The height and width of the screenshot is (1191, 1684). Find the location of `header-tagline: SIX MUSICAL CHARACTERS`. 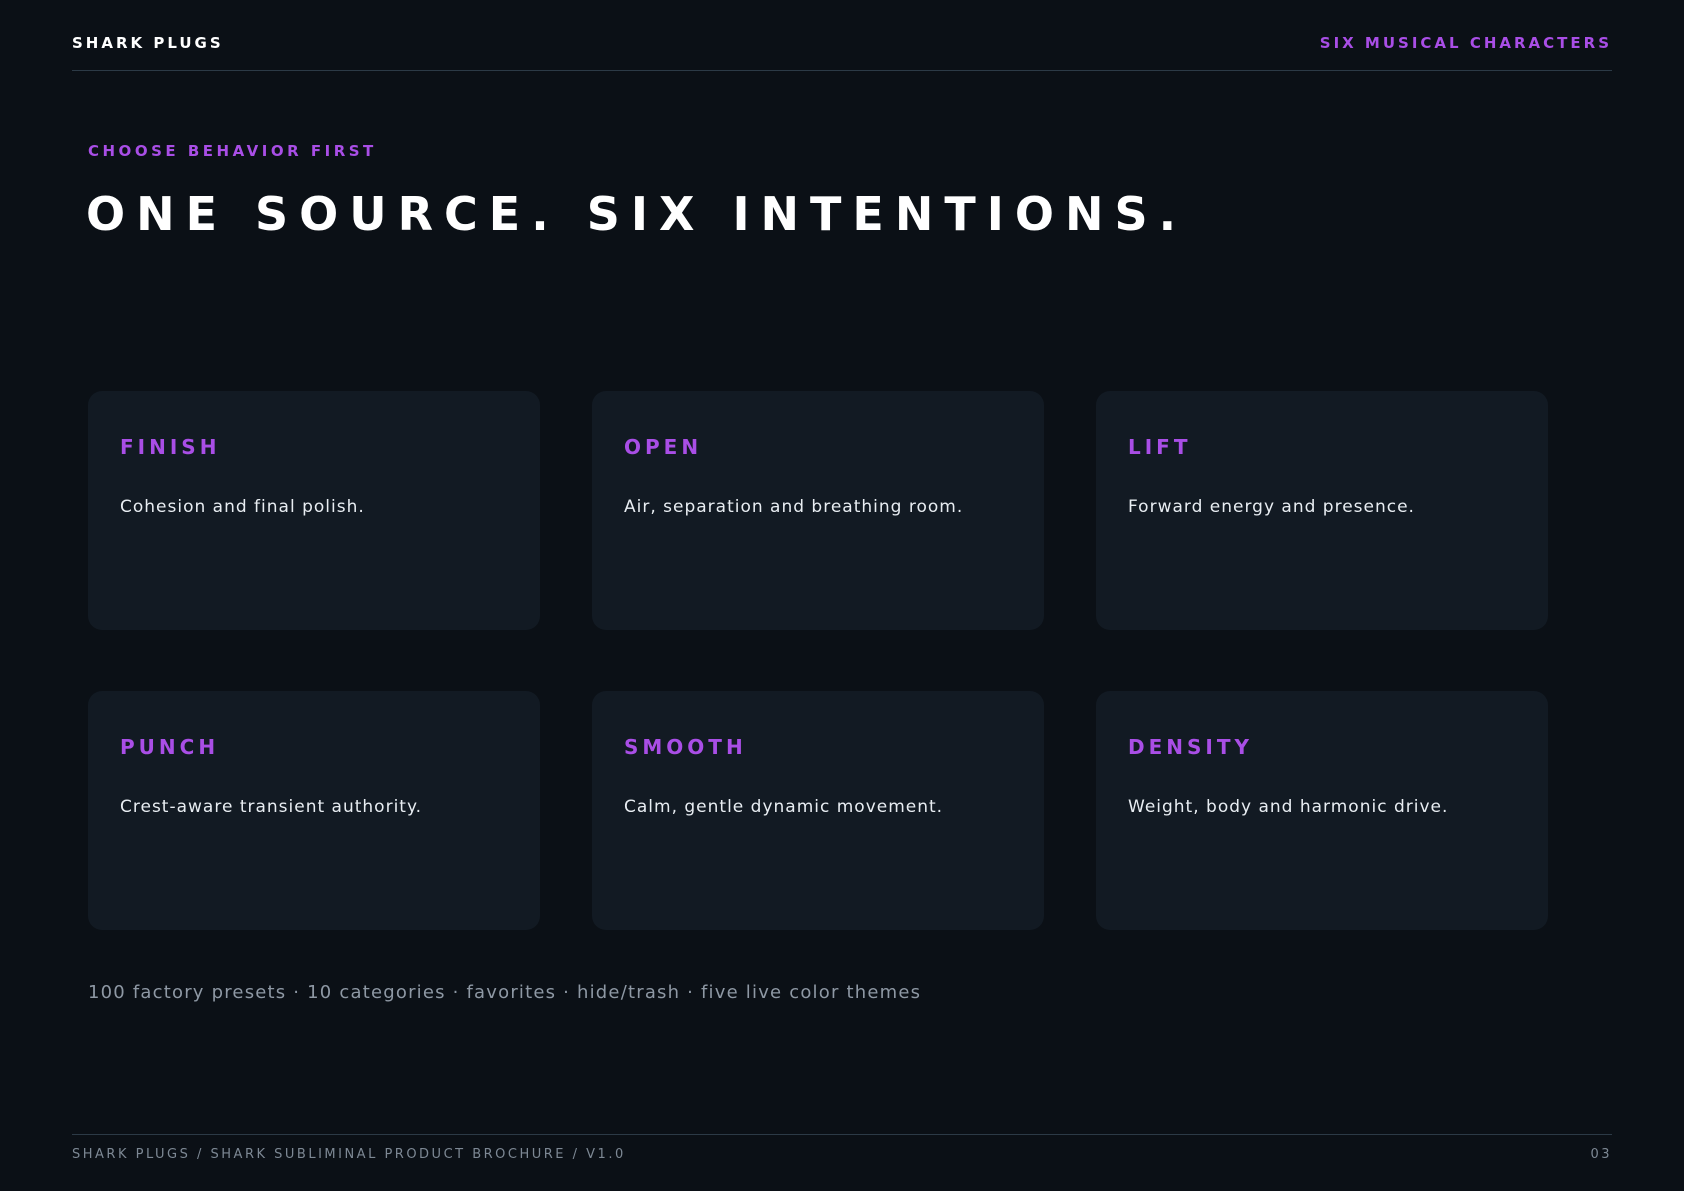

header-tagline: SIX MUSICAL CHARACTERS is located at coordinates (1465, 43).